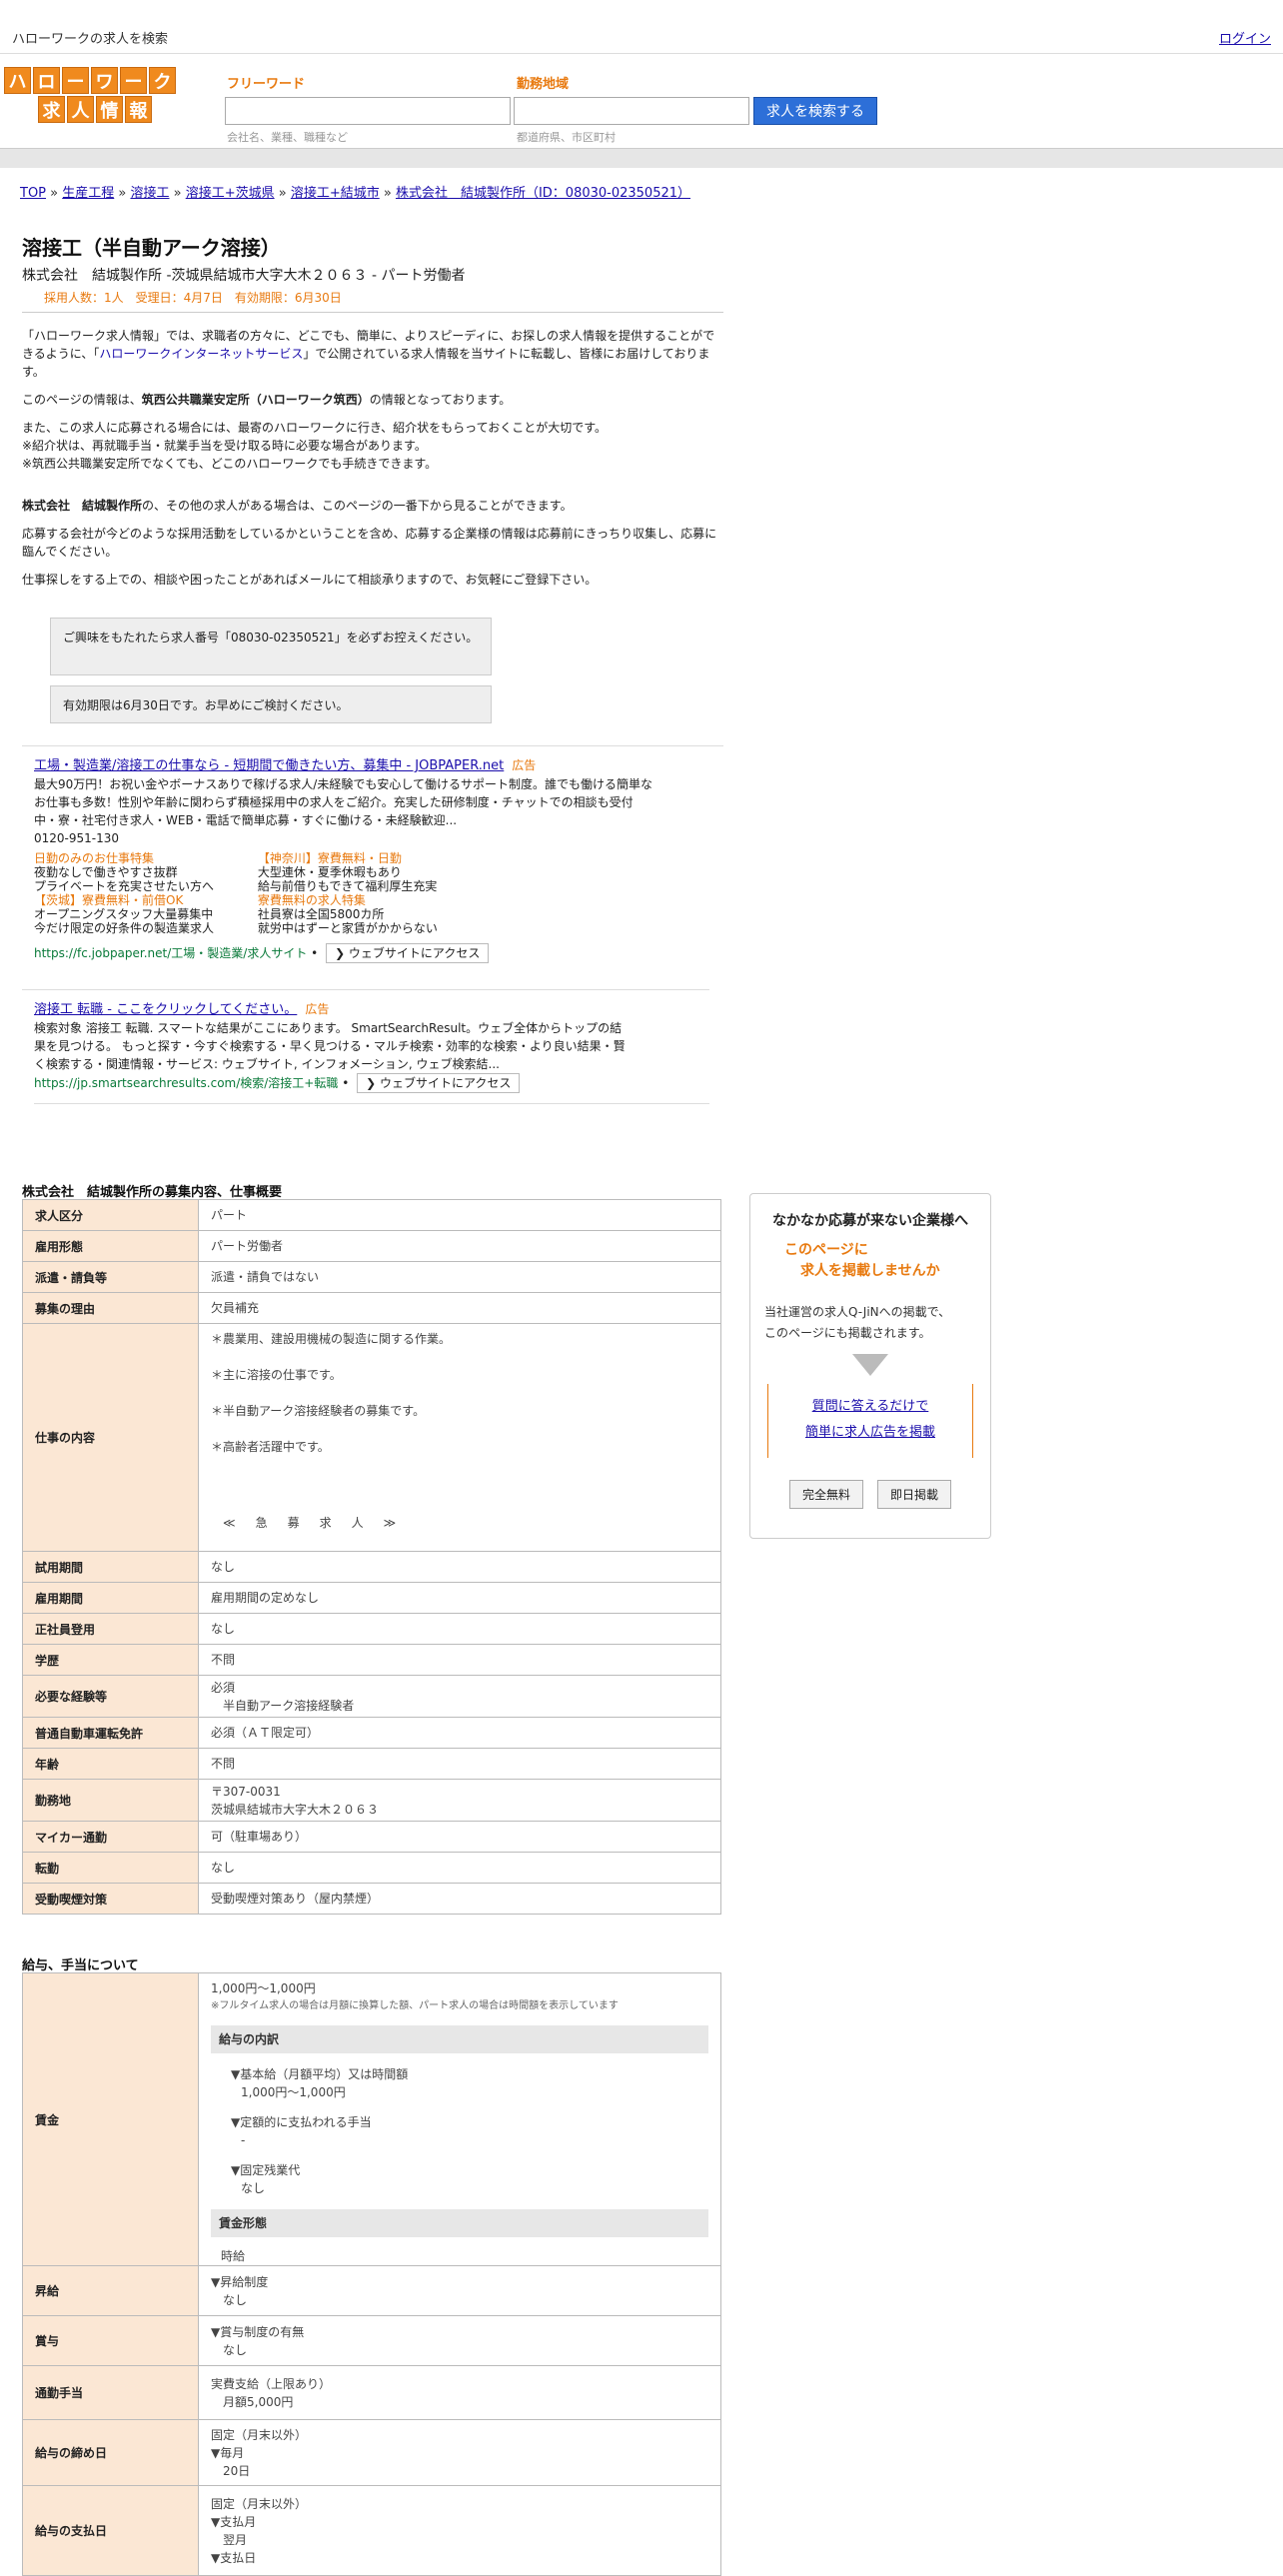 This screenshot has width=1283, height=2576. I want to click on table-row: 年齢 不問, so click(371, 1764).